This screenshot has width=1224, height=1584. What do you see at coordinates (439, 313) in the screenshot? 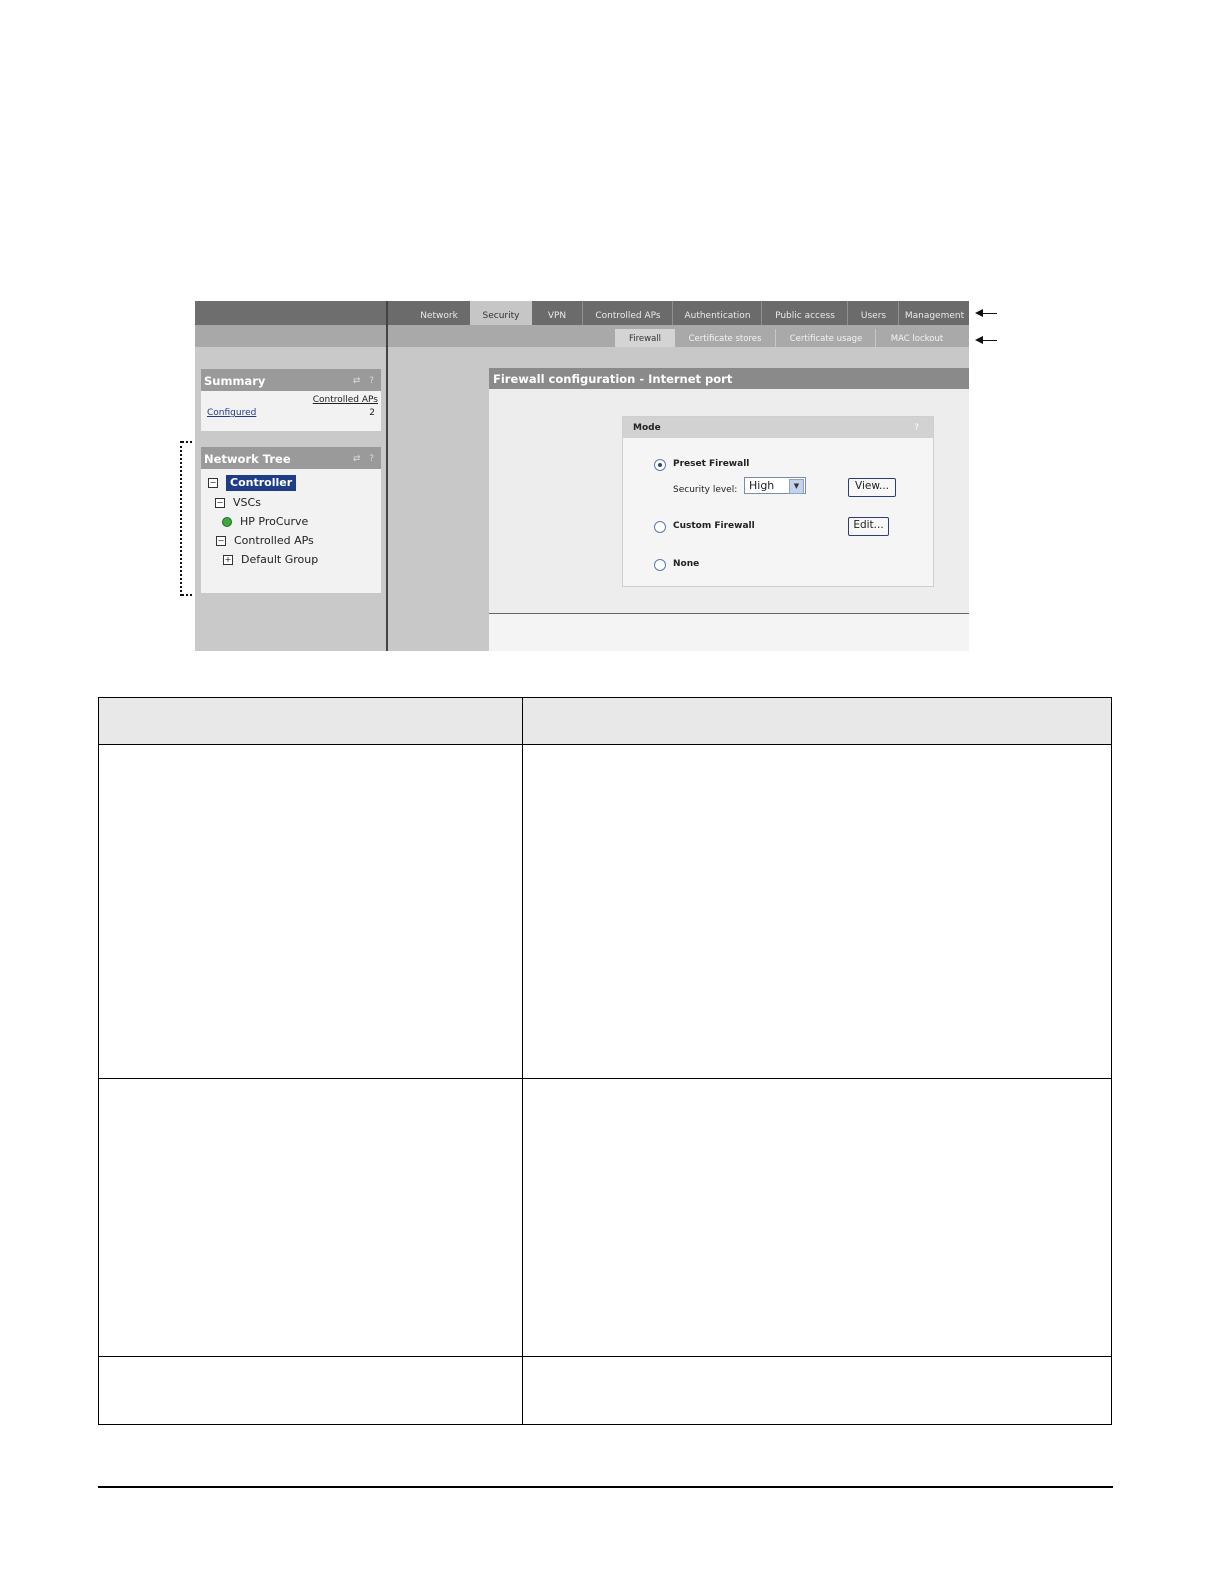
I see `tab-network: Network` at bounding box center [439, 313].